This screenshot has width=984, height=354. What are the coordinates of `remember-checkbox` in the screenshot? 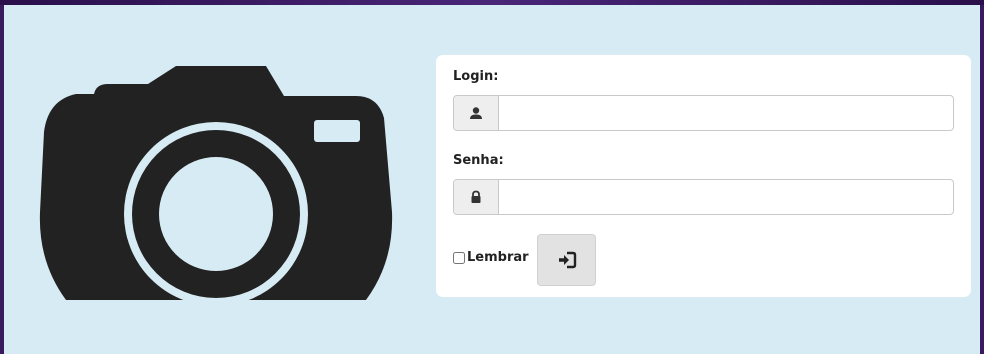 It's located at (459, 257).